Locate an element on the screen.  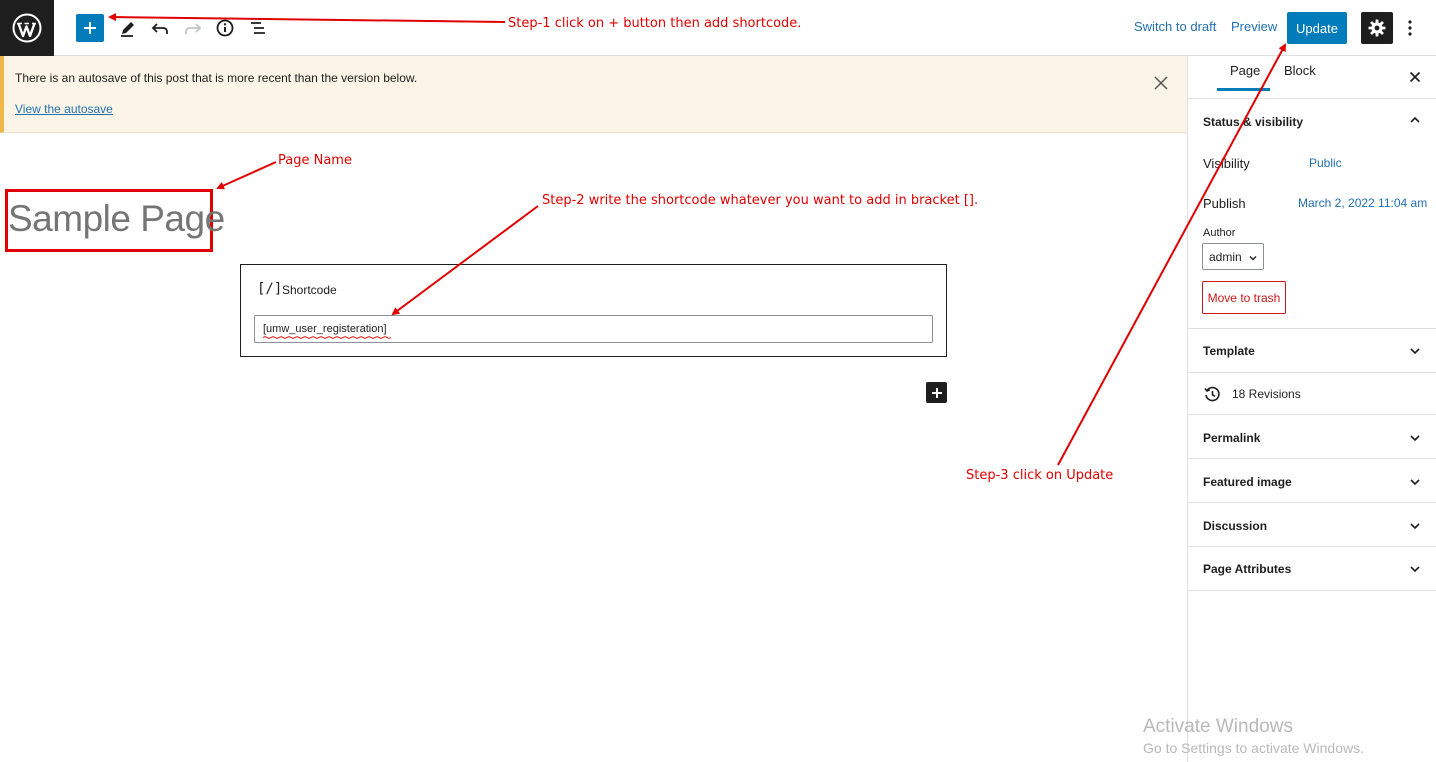
author-label: Author is located at coordinates (1219, 233).